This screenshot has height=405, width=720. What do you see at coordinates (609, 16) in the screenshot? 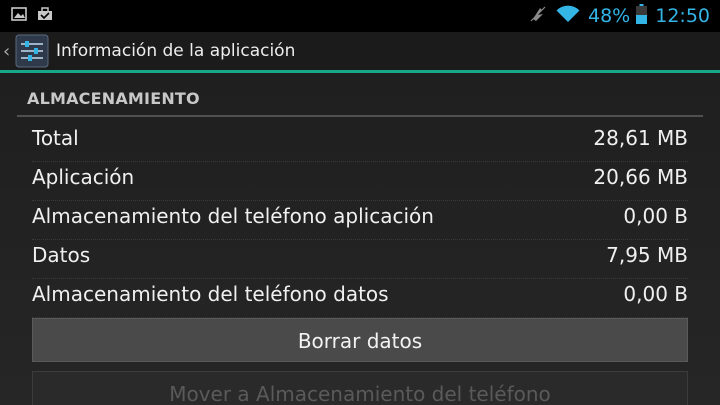
I see `battery-percent: 48%` at bounding box center [609, 16].